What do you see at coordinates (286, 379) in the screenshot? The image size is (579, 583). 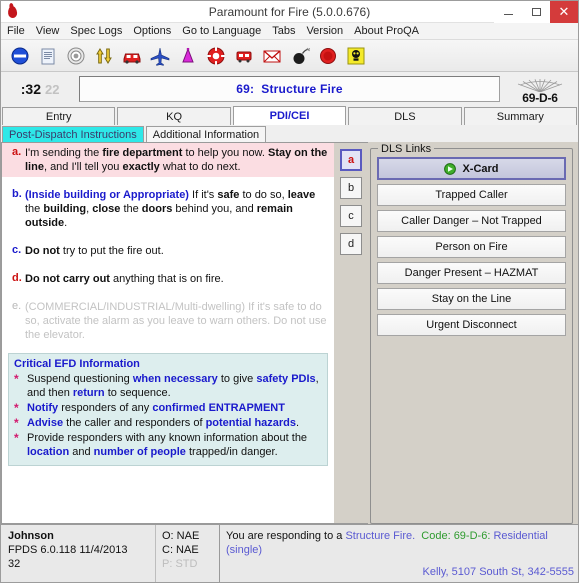 I see `text-fragment: safety PDIs` at bounding box center [286, 379].